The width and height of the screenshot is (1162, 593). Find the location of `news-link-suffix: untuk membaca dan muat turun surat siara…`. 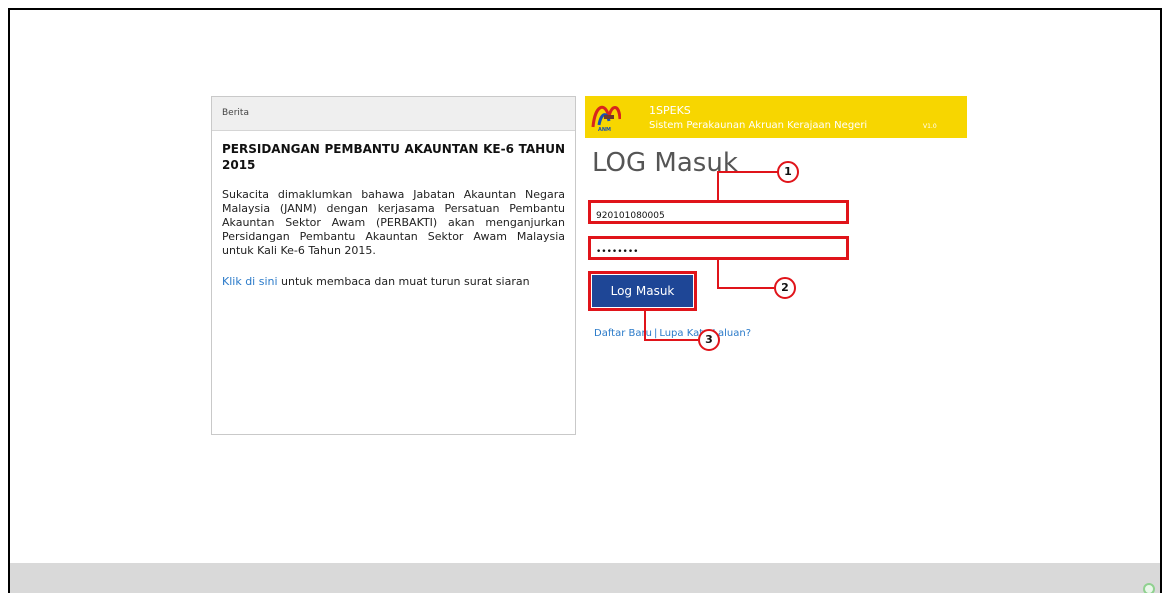

news-link-suffix: untuk membaca dan muat turun surat siara… is located at coordinates (403, 281).